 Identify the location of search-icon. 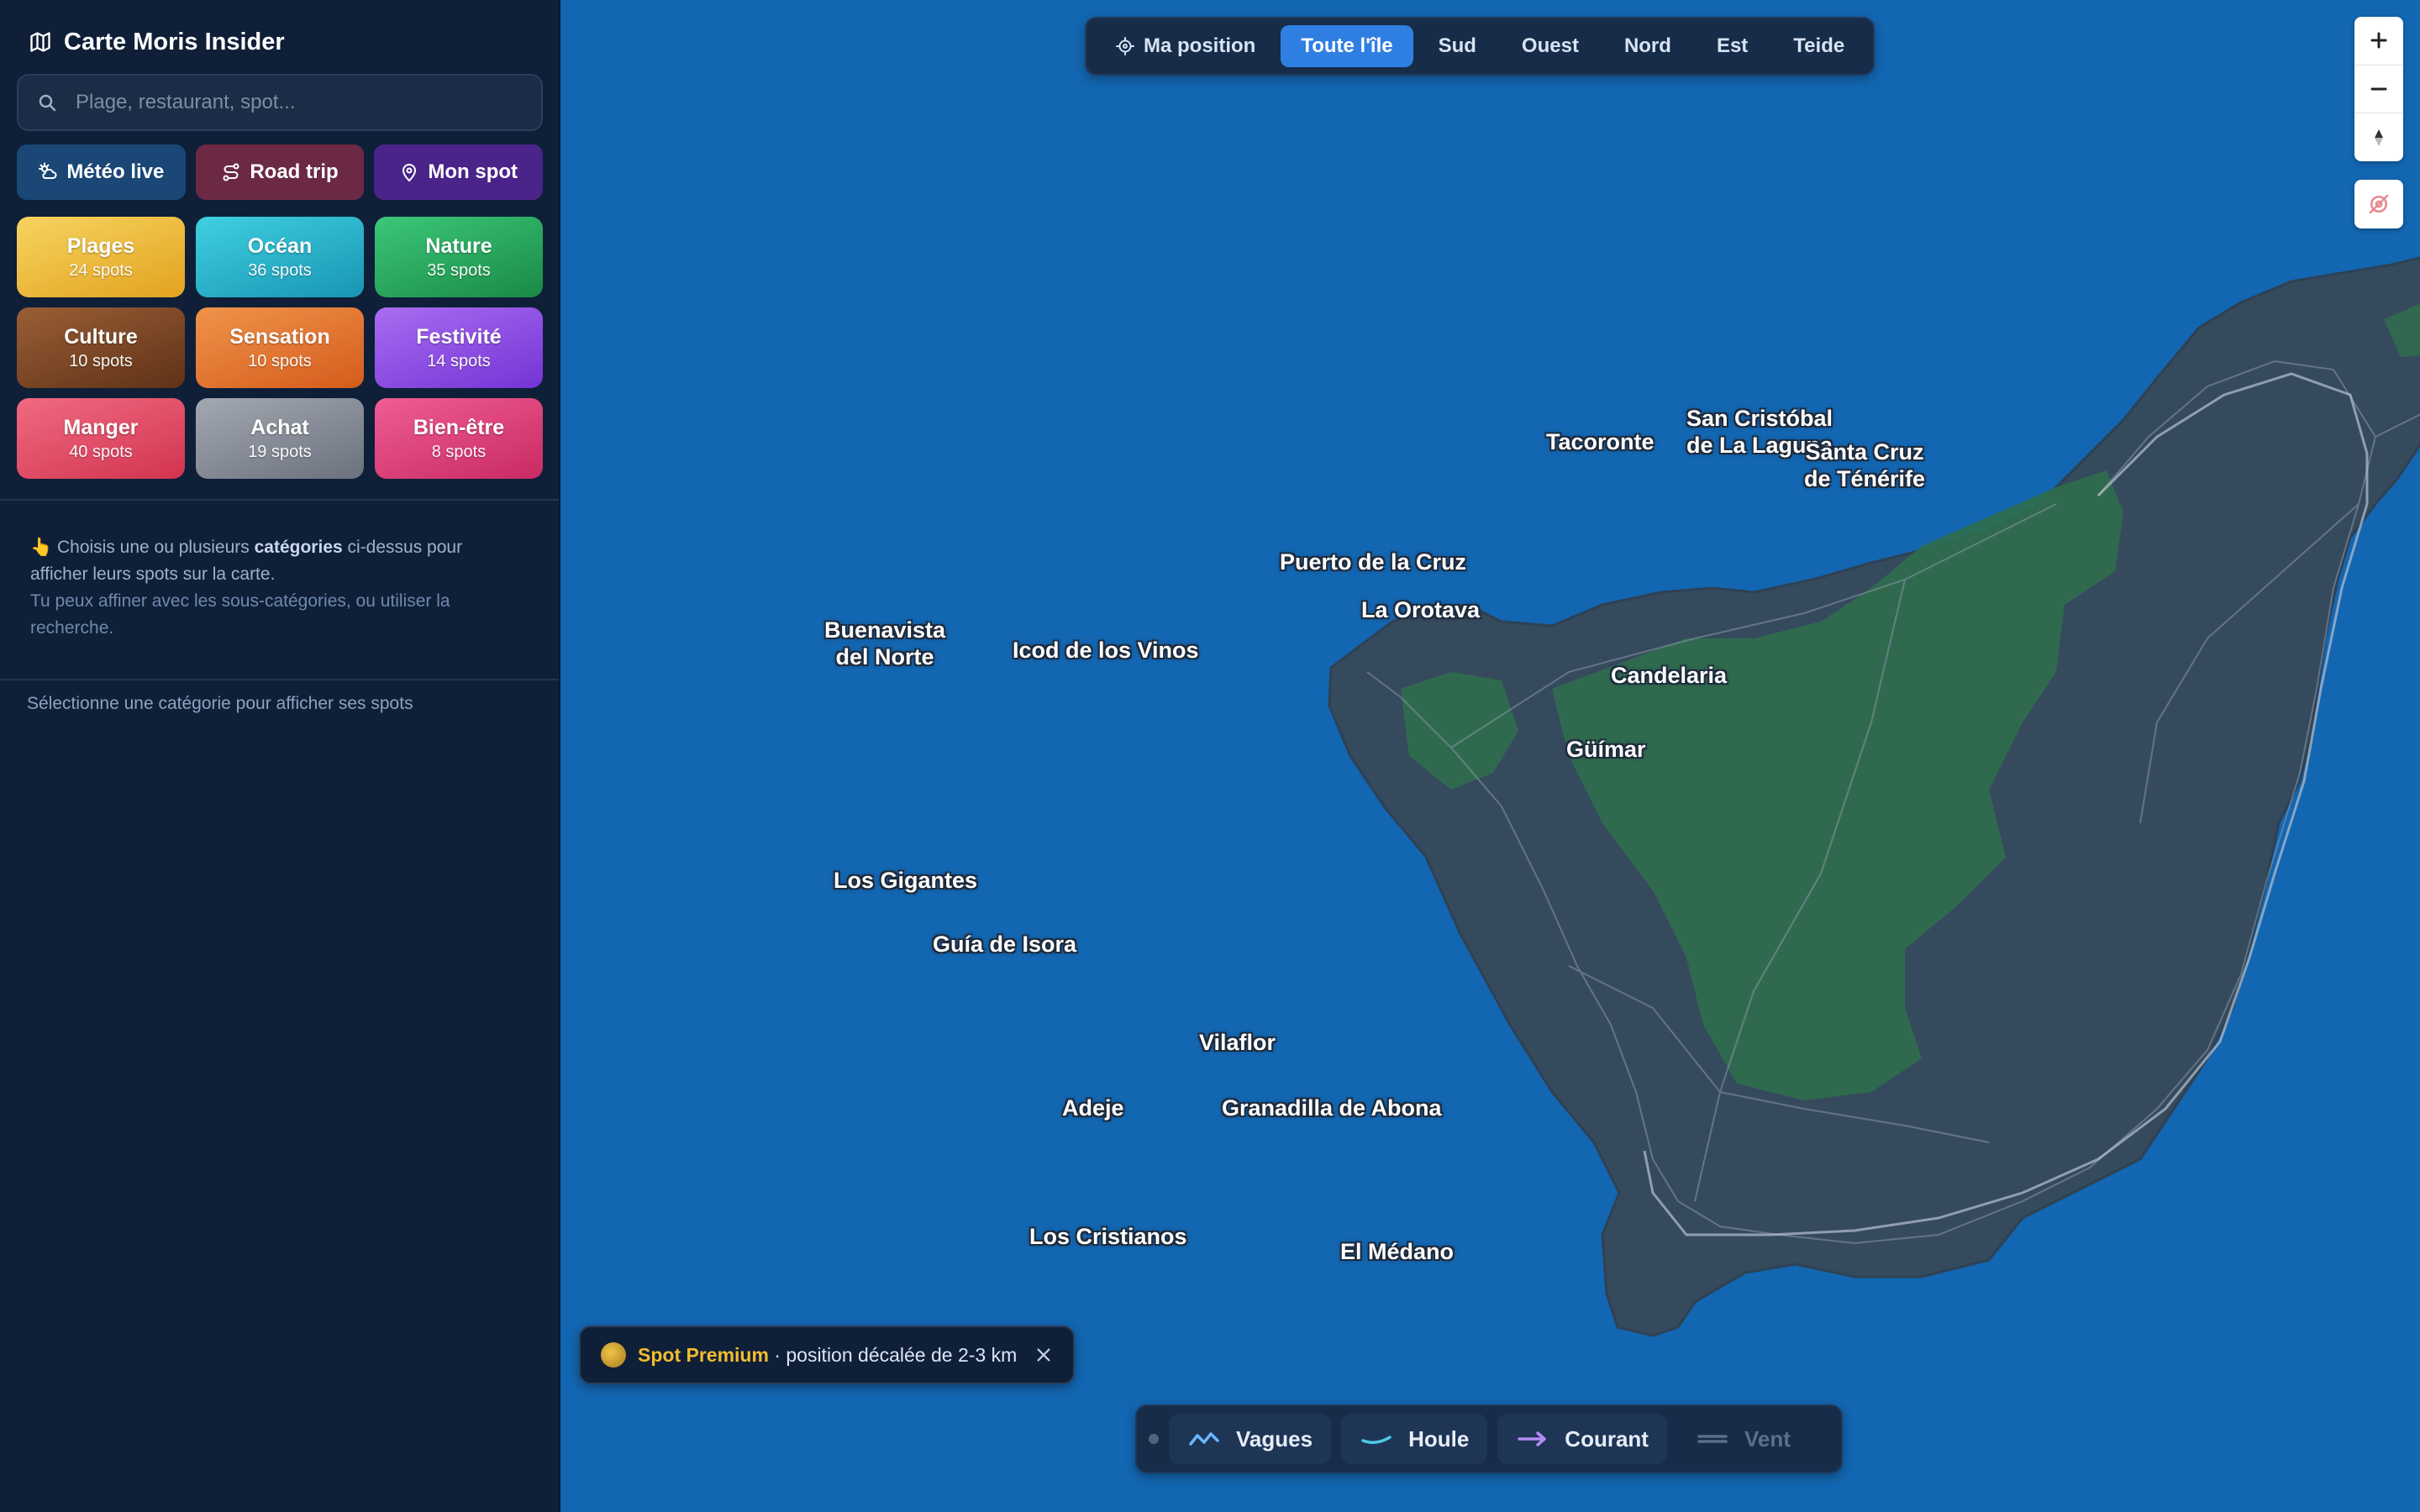
(47, 103).